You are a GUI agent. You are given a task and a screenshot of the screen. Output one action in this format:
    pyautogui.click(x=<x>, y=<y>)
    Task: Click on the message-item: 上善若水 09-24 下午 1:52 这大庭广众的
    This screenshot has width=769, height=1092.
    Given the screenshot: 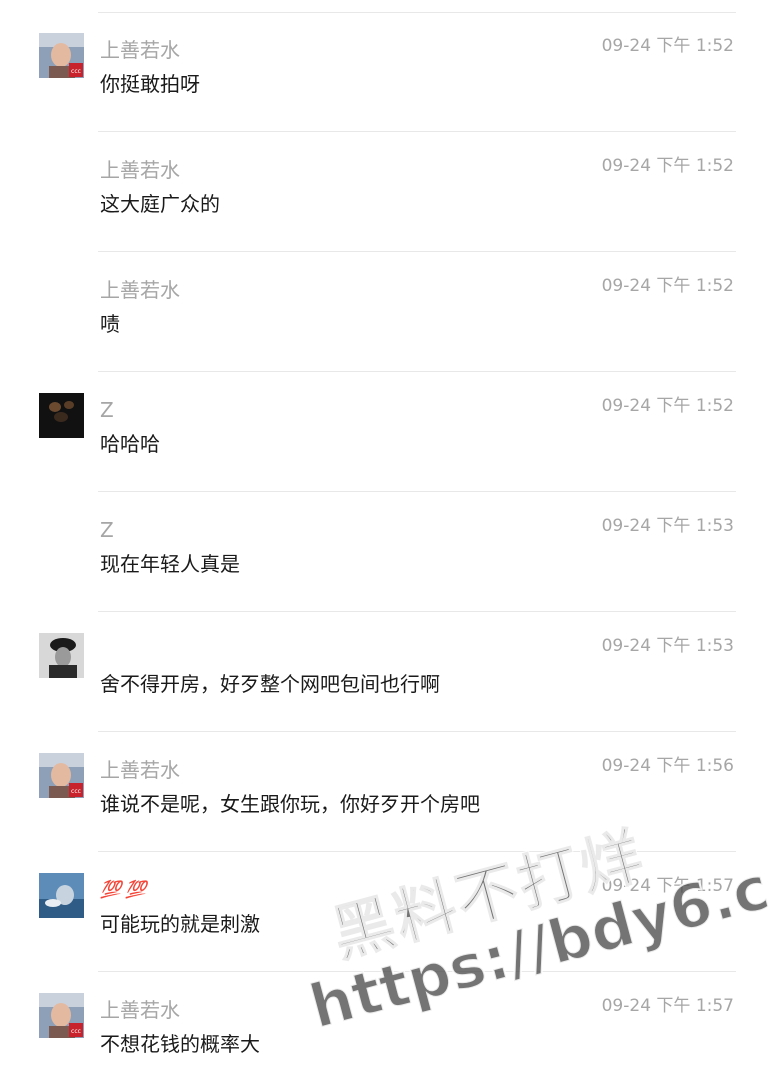 What is the action you would take?
    pyautogui.click(x=384, y=192)
    